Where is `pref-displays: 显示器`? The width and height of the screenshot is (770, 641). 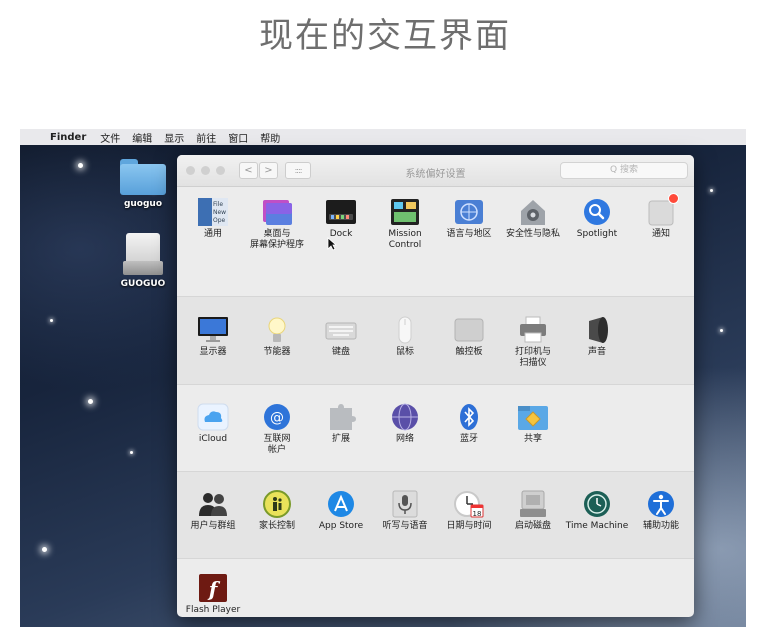
pref-displays: 显示器 is located at coordinates (213, 336).